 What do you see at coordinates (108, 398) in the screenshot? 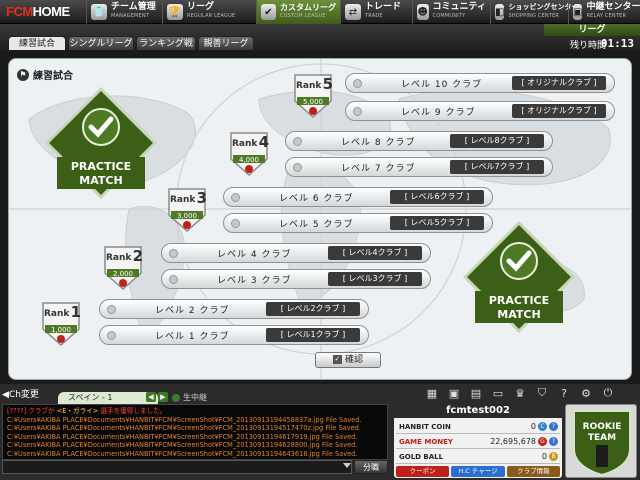
I see `channel-selector: スペイン - 1` at bounding box center [108, 398].